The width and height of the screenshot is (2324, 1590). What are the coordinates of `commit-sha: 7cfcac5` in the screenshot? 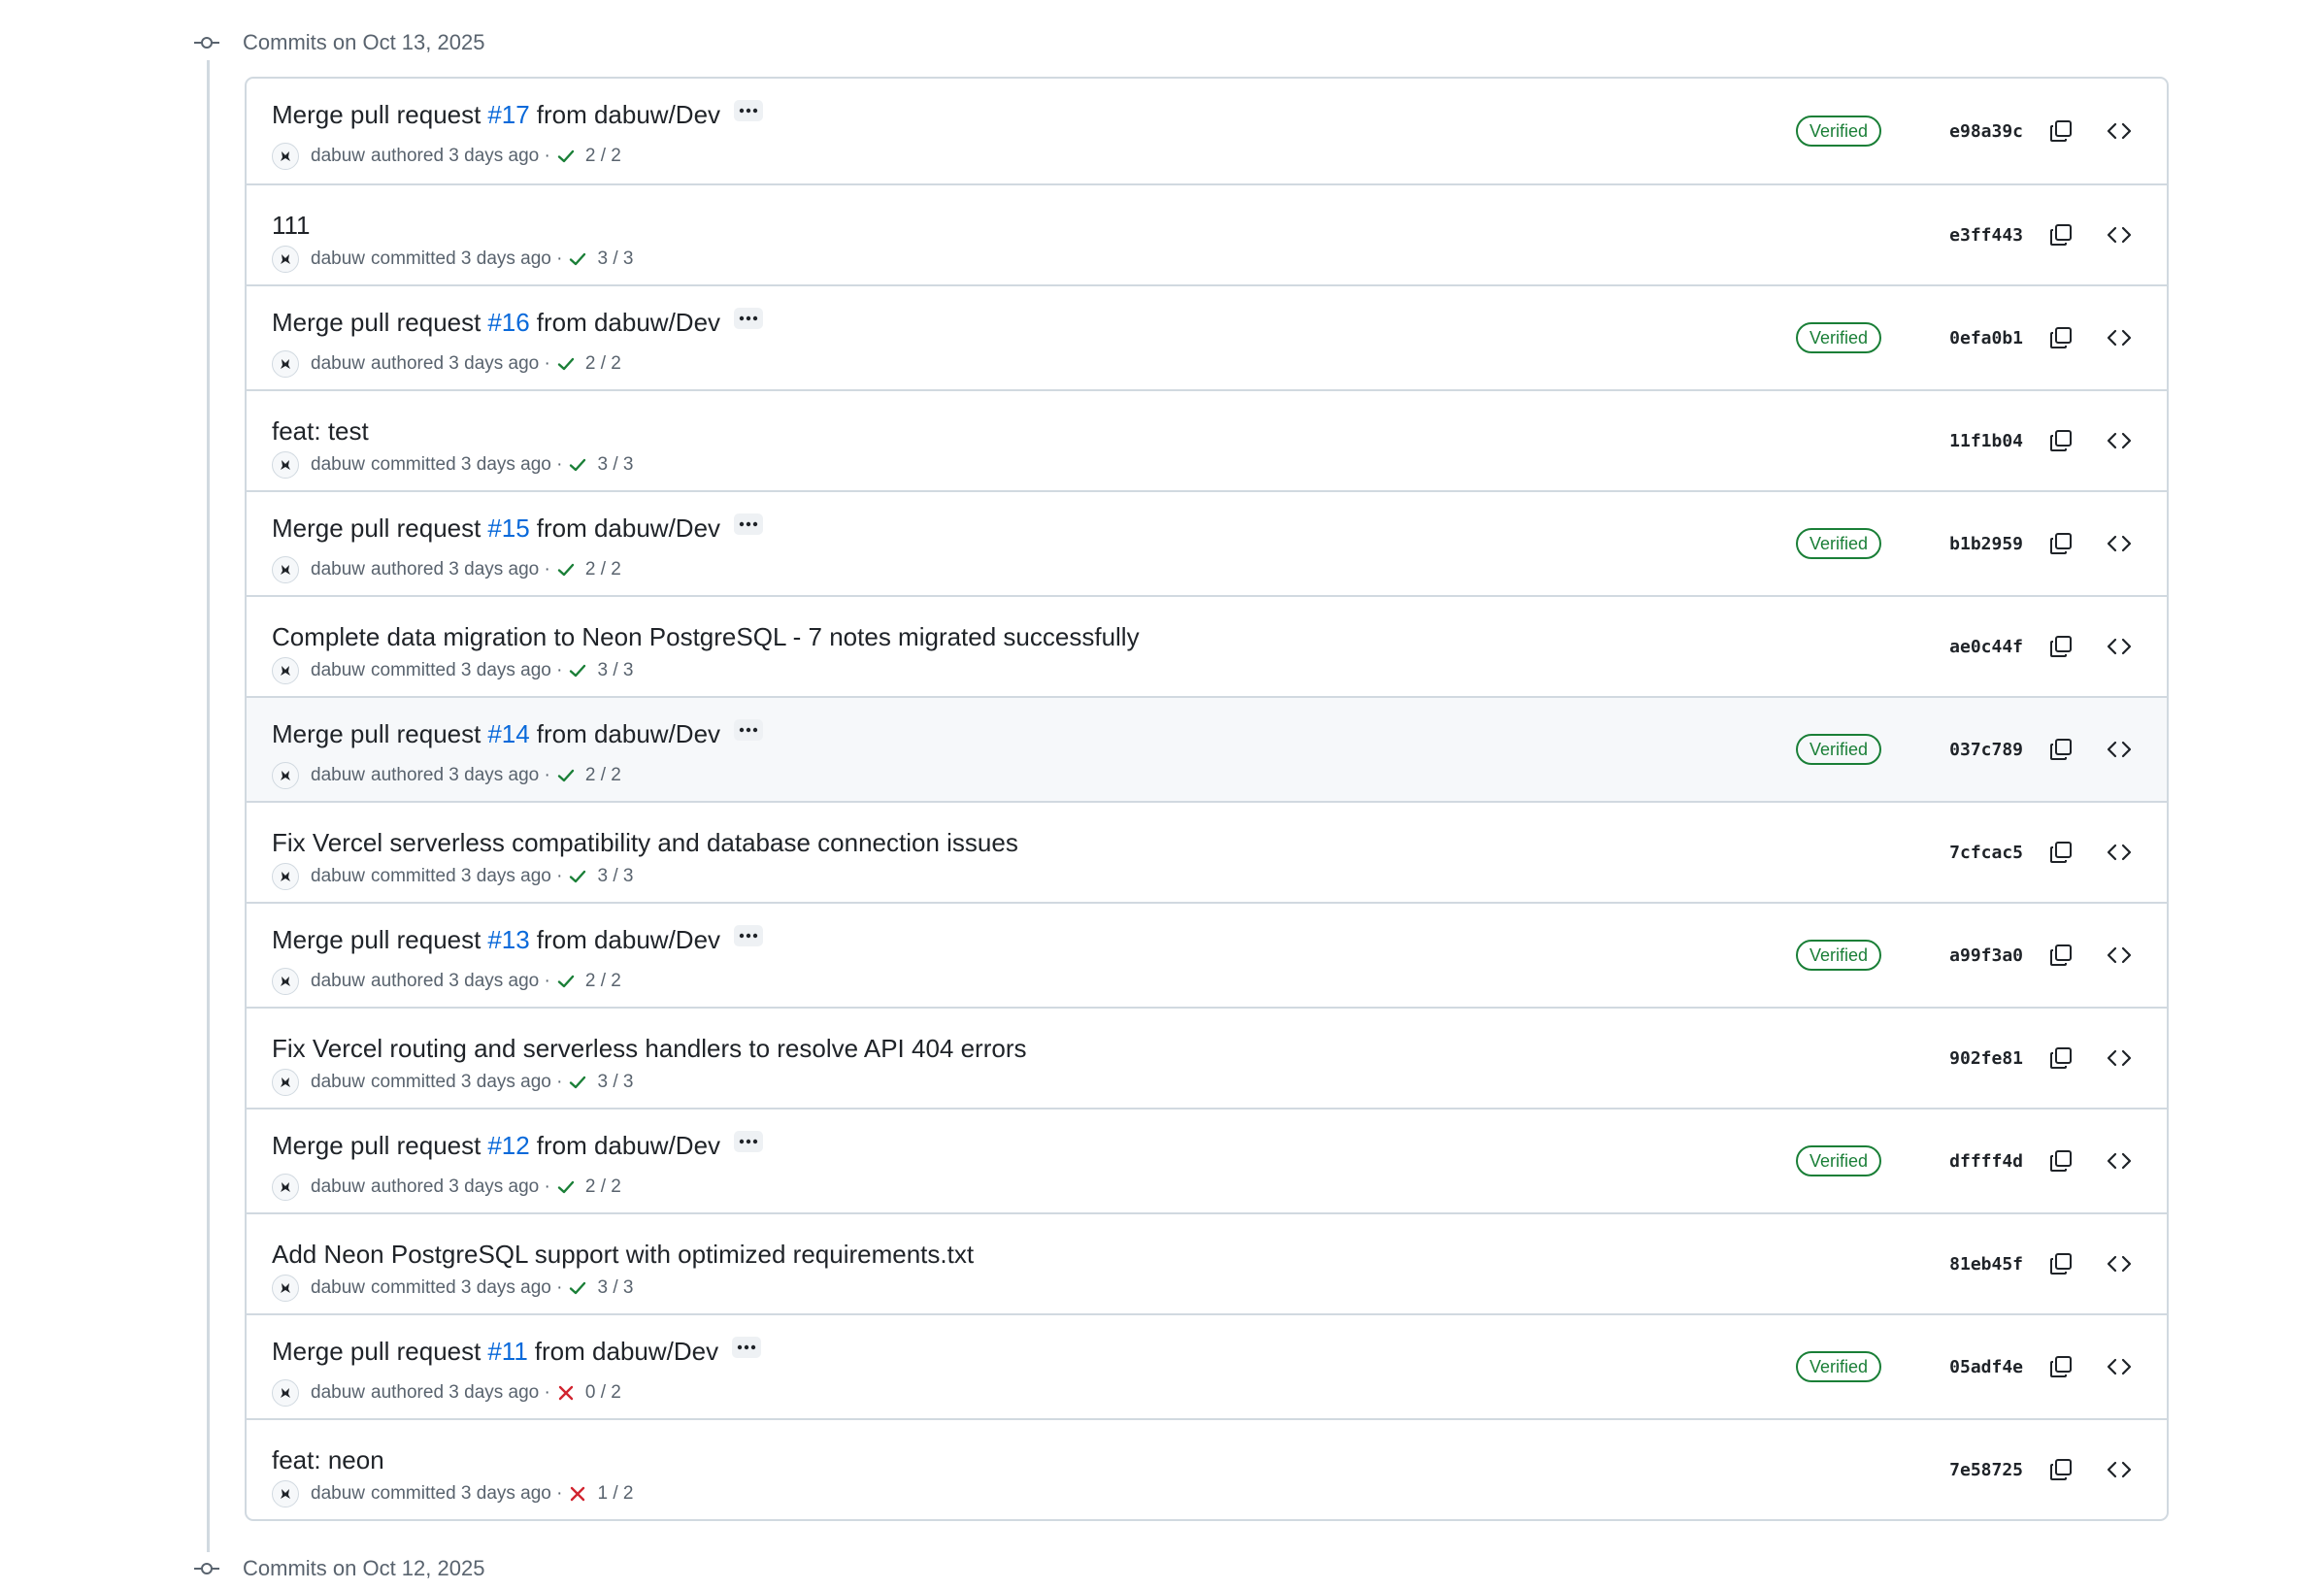 It's located at (1965, 853).